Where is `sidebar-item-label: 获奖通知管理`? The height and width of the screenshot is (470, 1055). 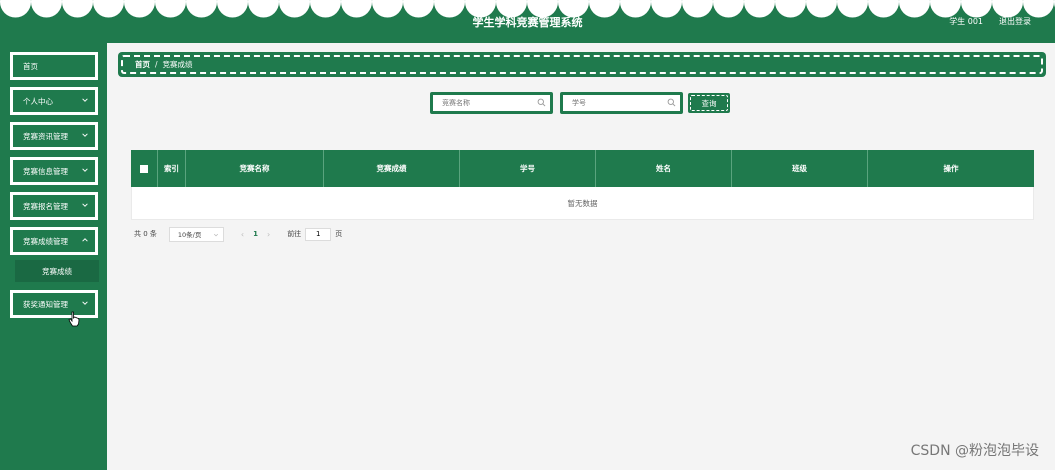 sidebar-item-label: 获奖通知管理 is located at coordinates (45, 304).